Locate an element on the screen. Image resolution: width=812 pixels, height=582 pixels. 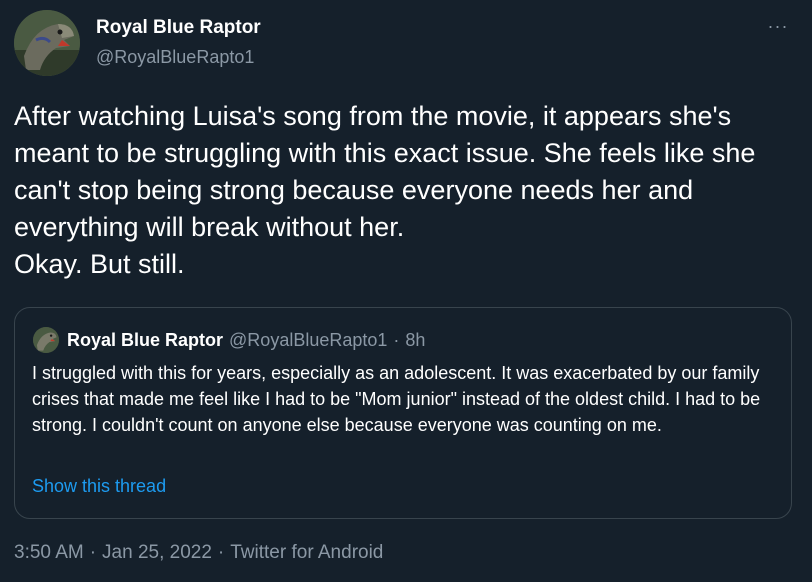
tweet-metadata: 3:50 AM · Jan 25, 2022 · Twitter for Android is located at coordinates (198, 553).